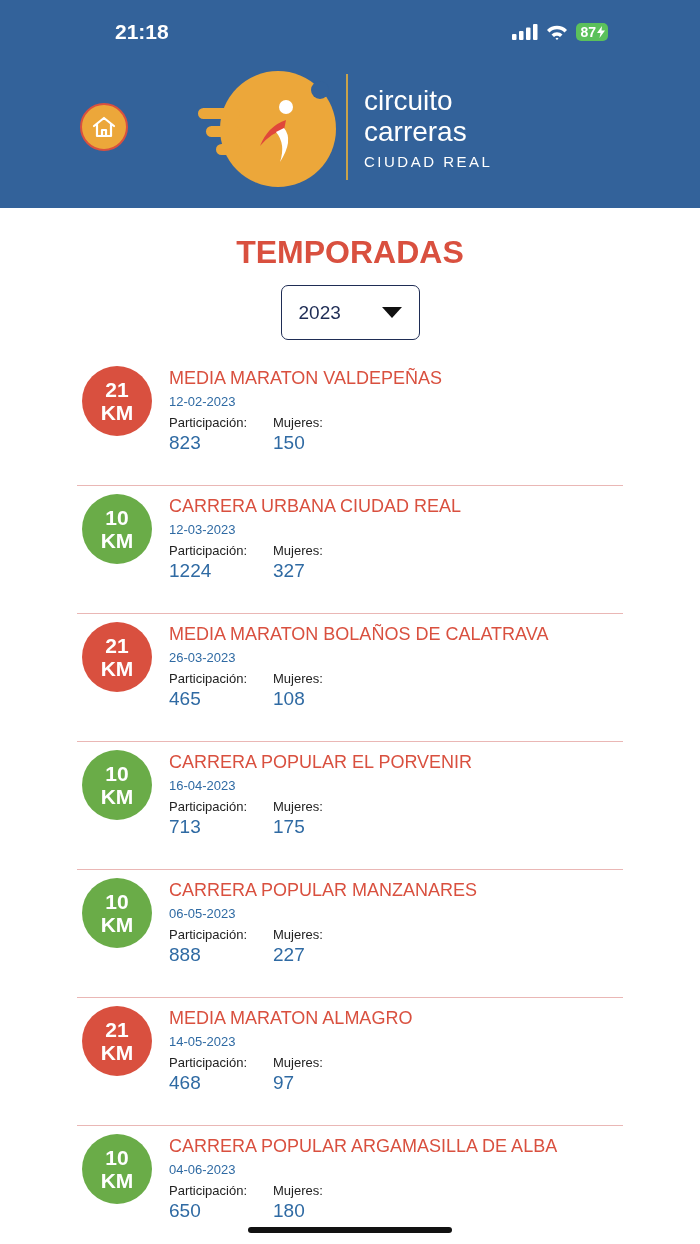 This screenshot has width=700, height=1244. Describe the element at coordinates (191, 571) in the screenshot. I see `stat-value: 1224` at that location.